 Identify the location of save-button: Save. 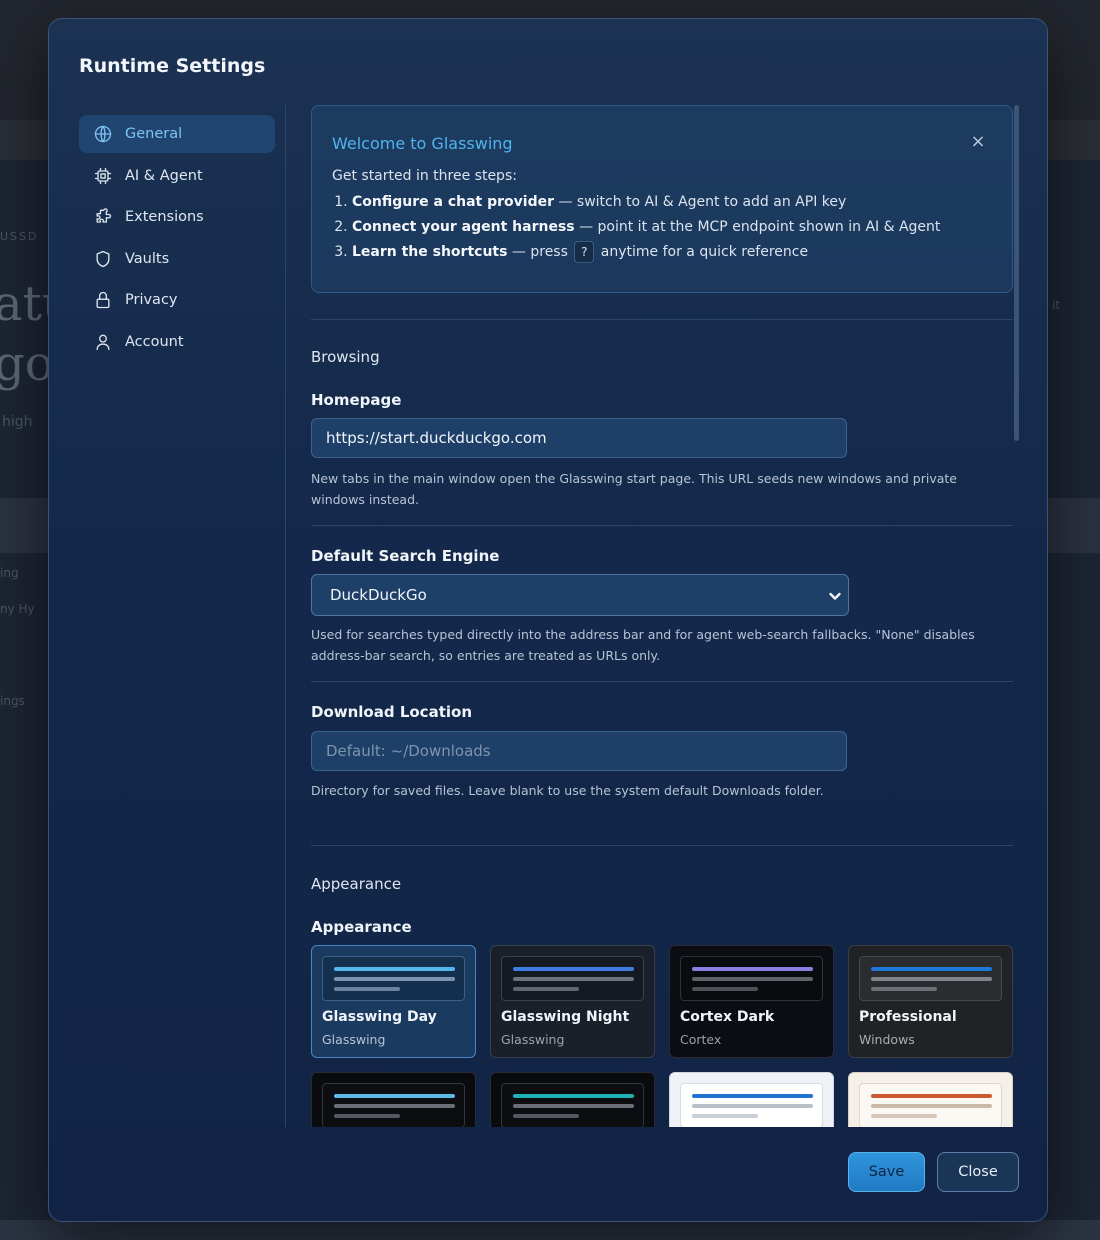
(886, 1172).